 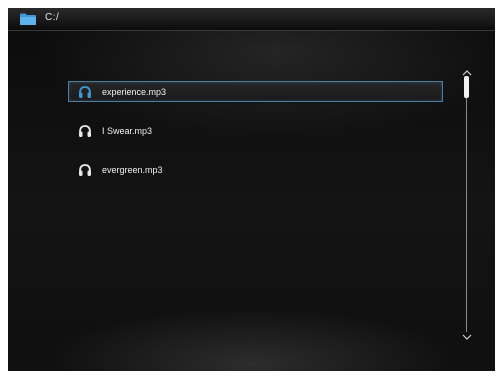 What do you see at coordinates (134, 91) in the screenshot?
I see `file-name: experience.mp3` at bounding box center [134, 91].